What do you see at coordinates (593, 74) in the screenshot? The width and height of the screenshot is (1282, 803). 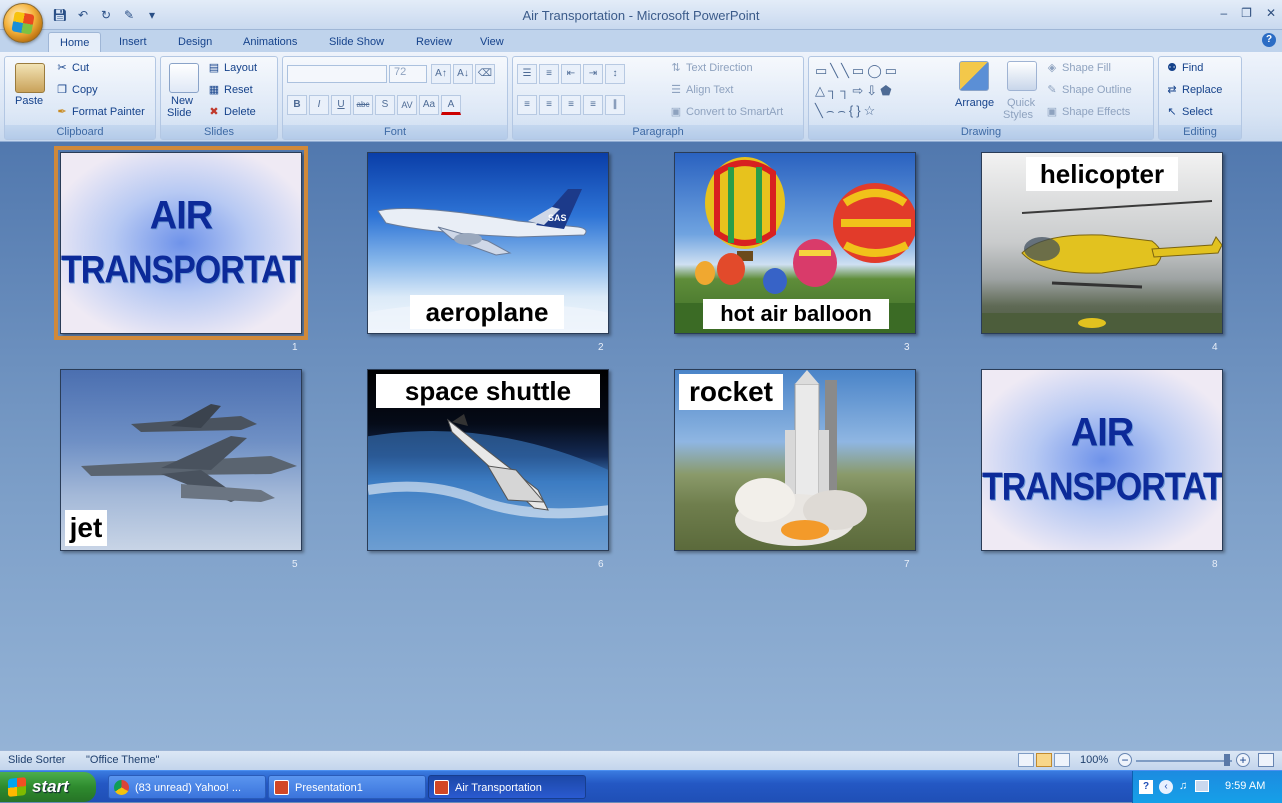 I see `increase-indent-icon: ⇥` at bounding box center [593, 74].